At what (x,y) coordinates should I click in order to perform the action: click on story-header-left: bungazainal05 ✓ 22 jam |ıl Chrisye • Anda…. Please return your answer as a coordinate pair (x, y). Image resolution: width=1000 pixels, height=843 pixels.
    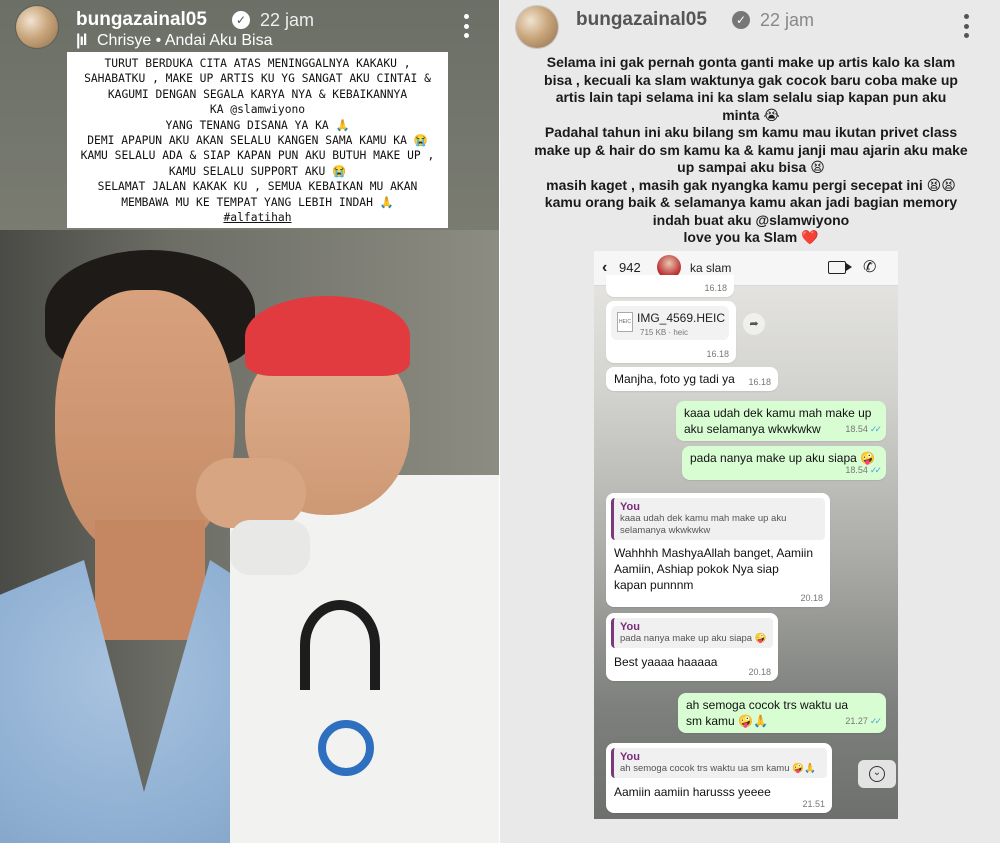
    Looking at the image, I should click on (251, 28).